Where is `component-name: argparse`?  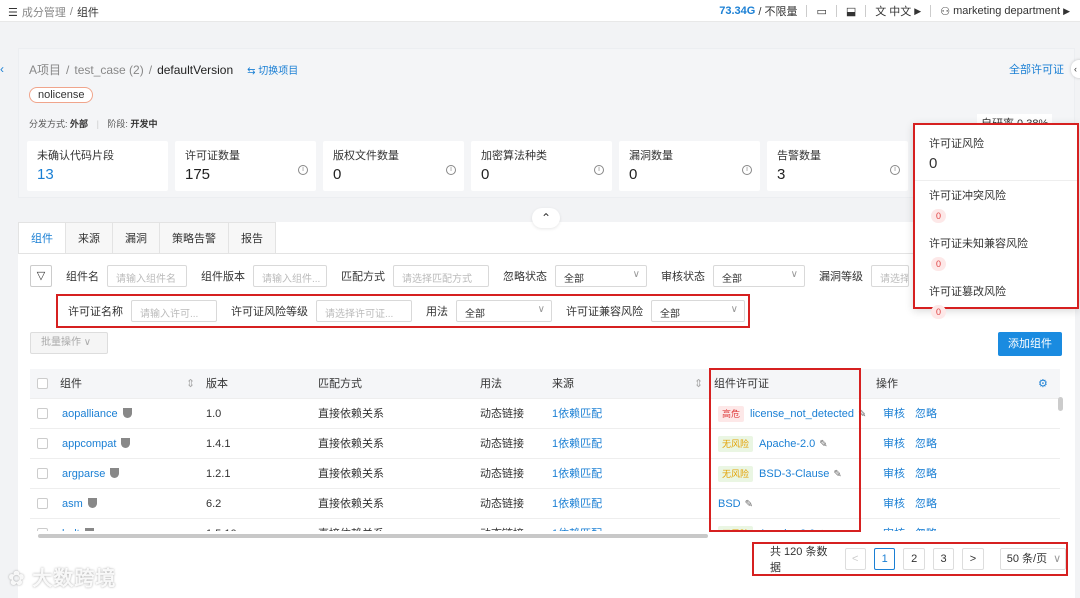
component-name: argparse is located at coordinates (83, 474).